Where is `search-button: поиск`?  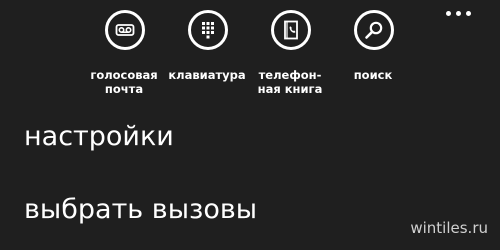 search-button: поиск is located at coordinates (373, 58).